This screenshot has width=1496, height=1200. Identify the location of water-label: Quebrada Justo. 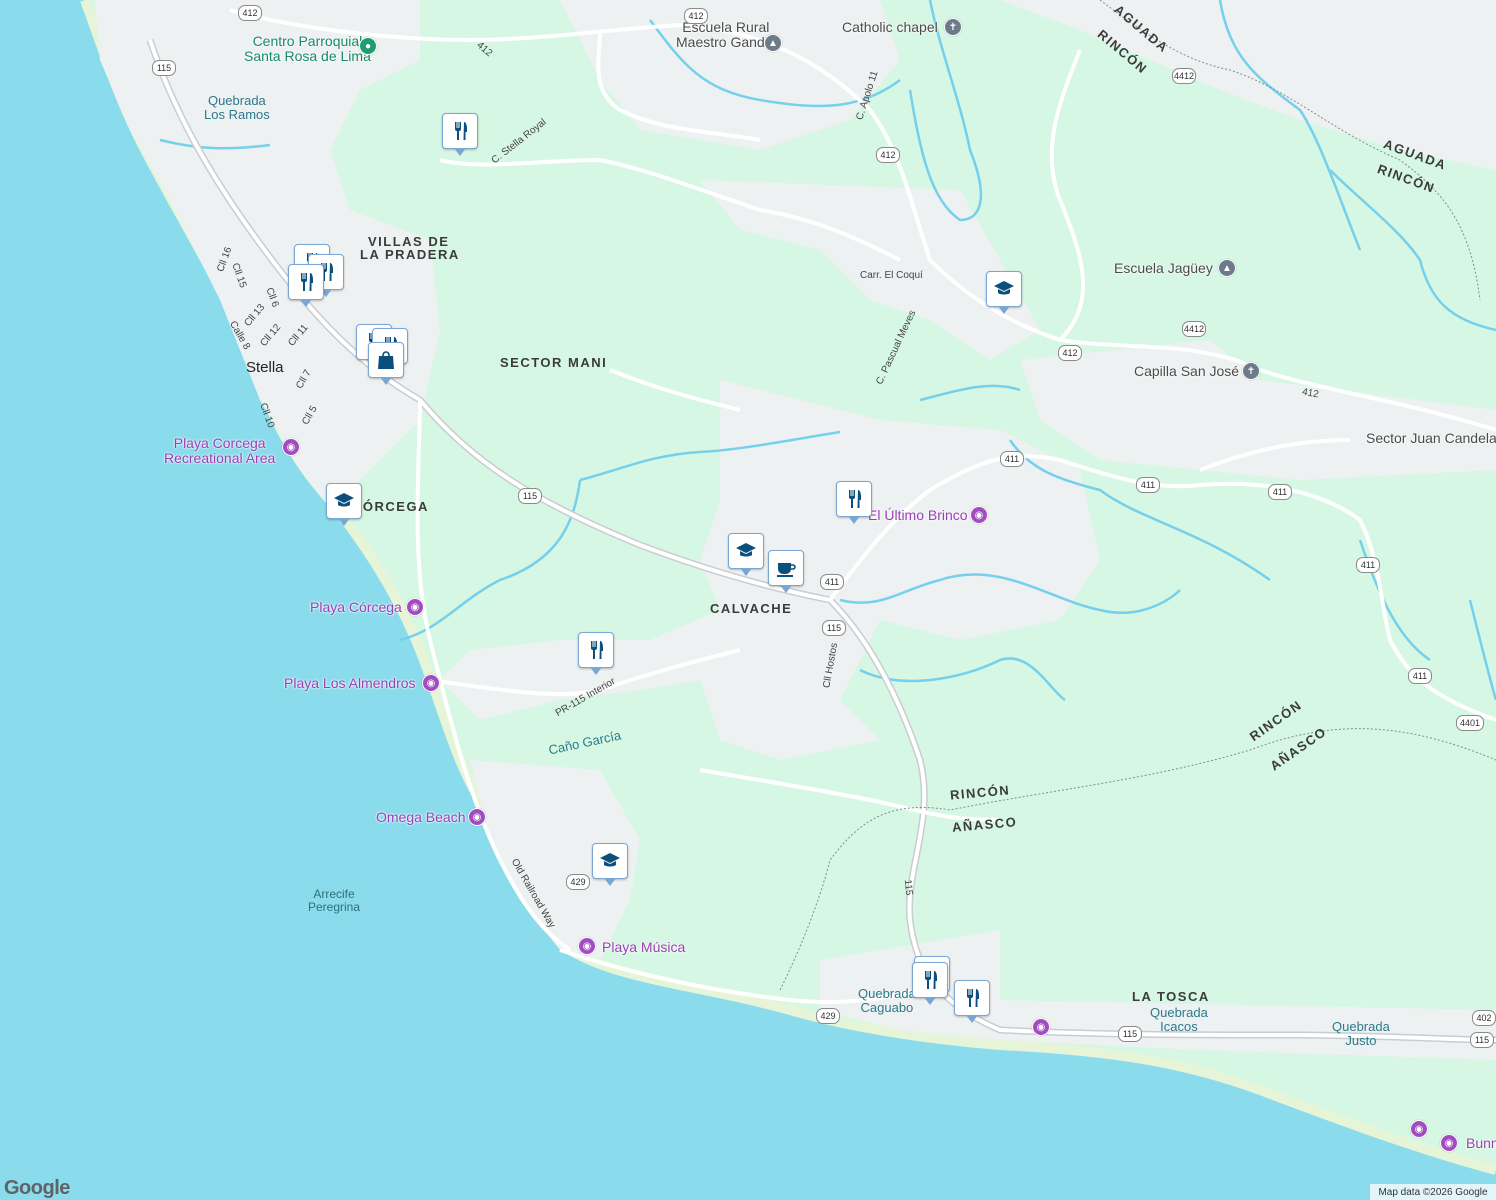
(1361, 1034).